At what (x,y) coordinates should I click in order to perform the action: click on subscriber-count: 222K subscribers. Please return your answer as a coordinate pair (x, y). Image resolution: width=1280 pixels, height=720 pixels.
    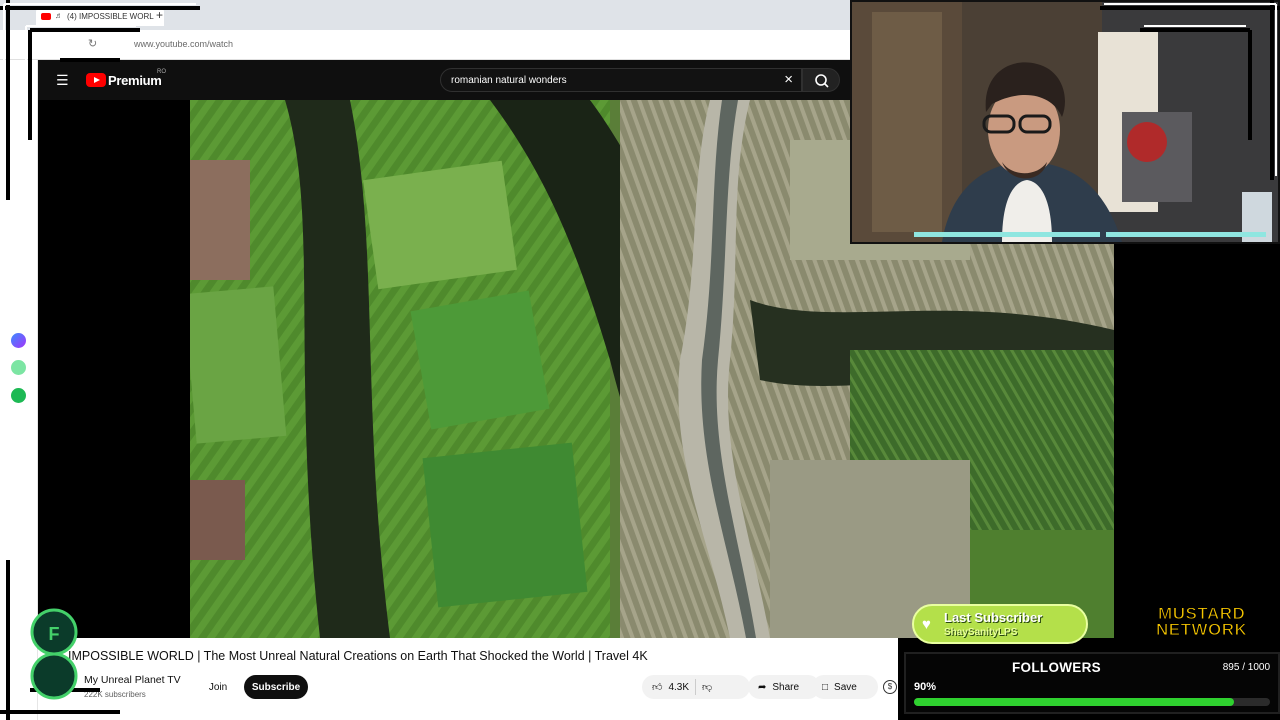
    Looking at the image, I should click on (115, 694).